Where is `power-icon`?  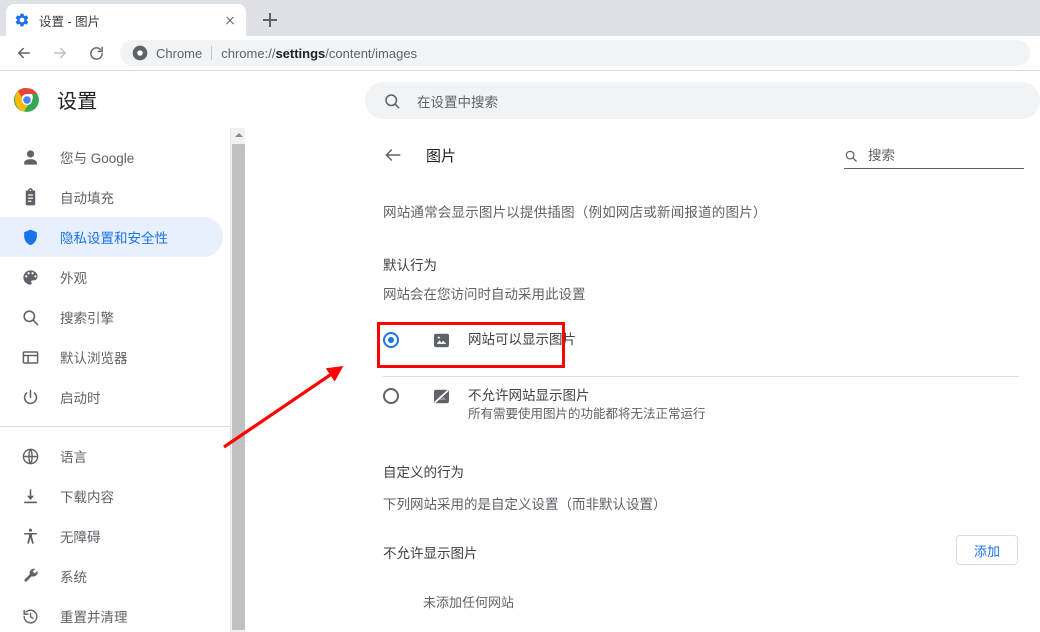 power-icon is located at coordinates (30, 397).